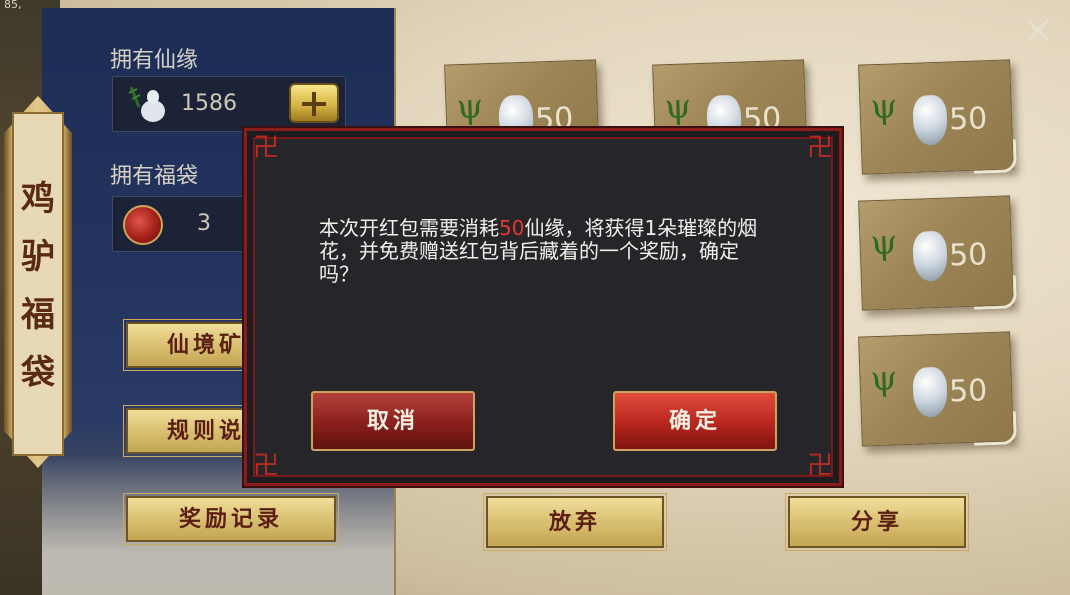  I want to click on confirm-button: 确定, so click(695, 421).